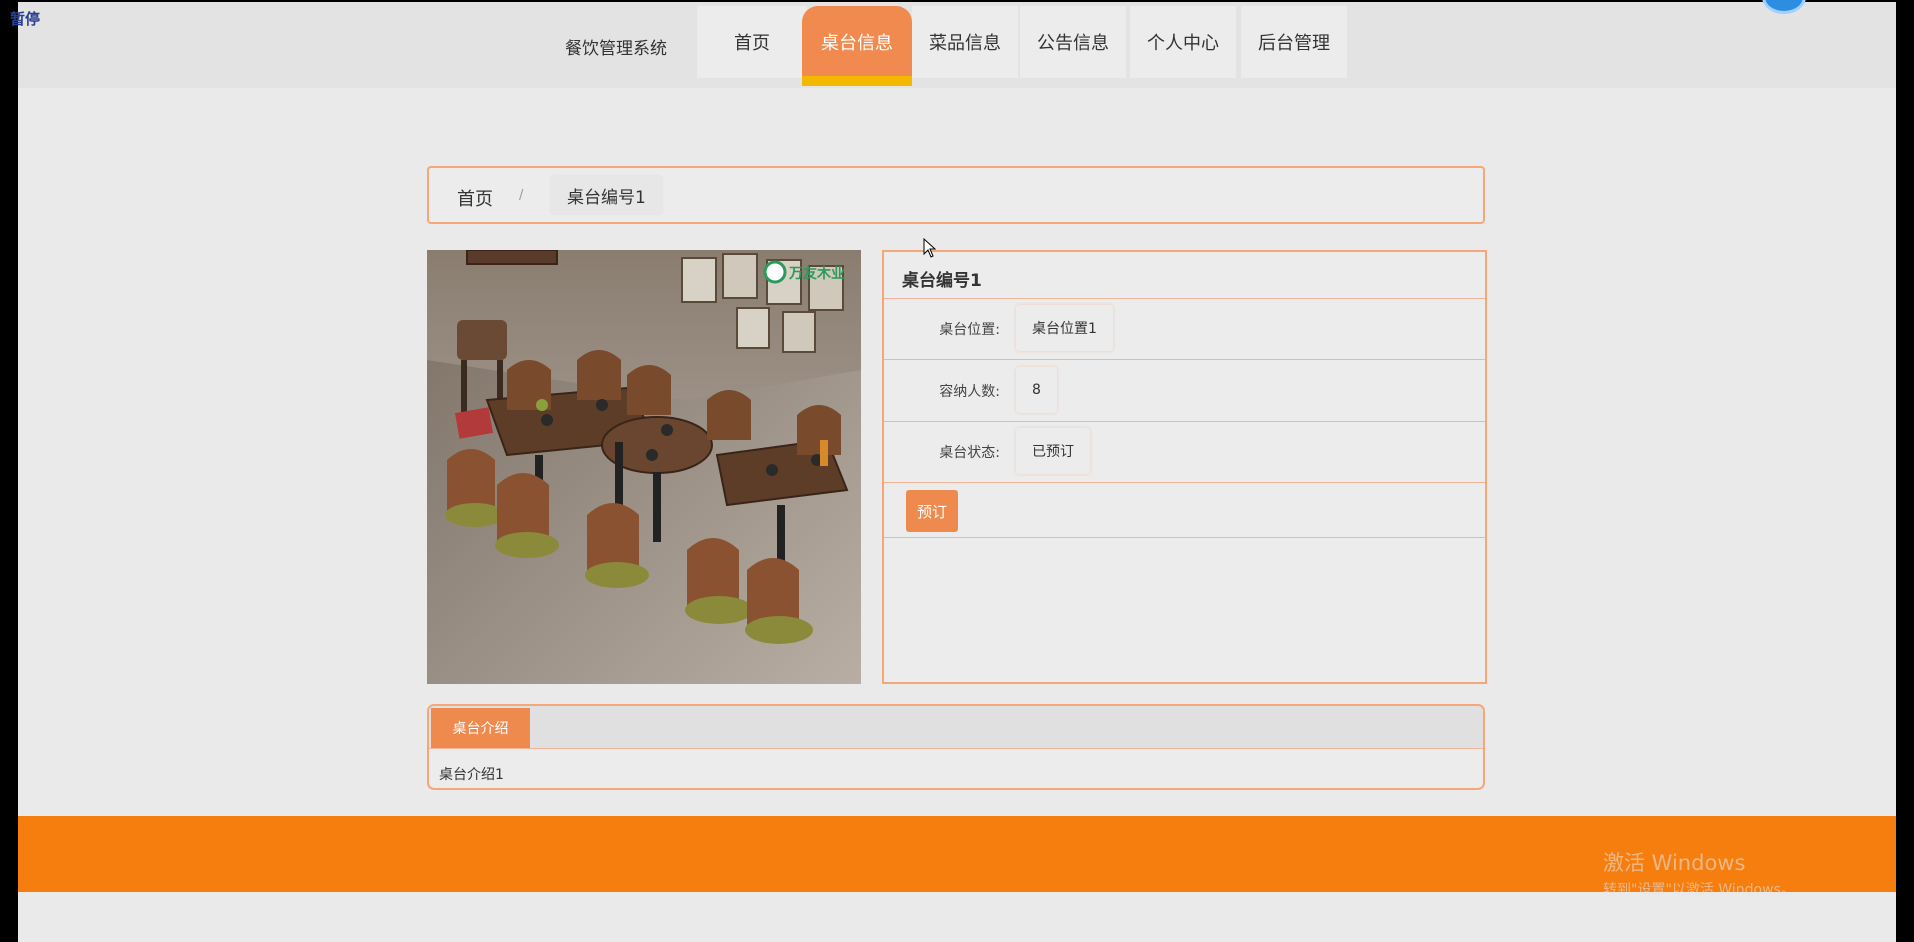 The width and height of the screenshot is (1914, 942). What do you see at coordinates (857, 42) in the screenshot?
I see `nav-table-info: 桌台信息` at bounding box center [857, 42].